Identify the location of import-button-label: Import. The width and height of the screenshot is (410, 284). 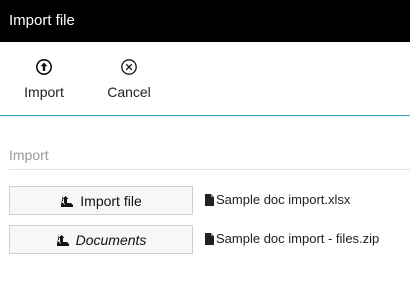
(44, 92).